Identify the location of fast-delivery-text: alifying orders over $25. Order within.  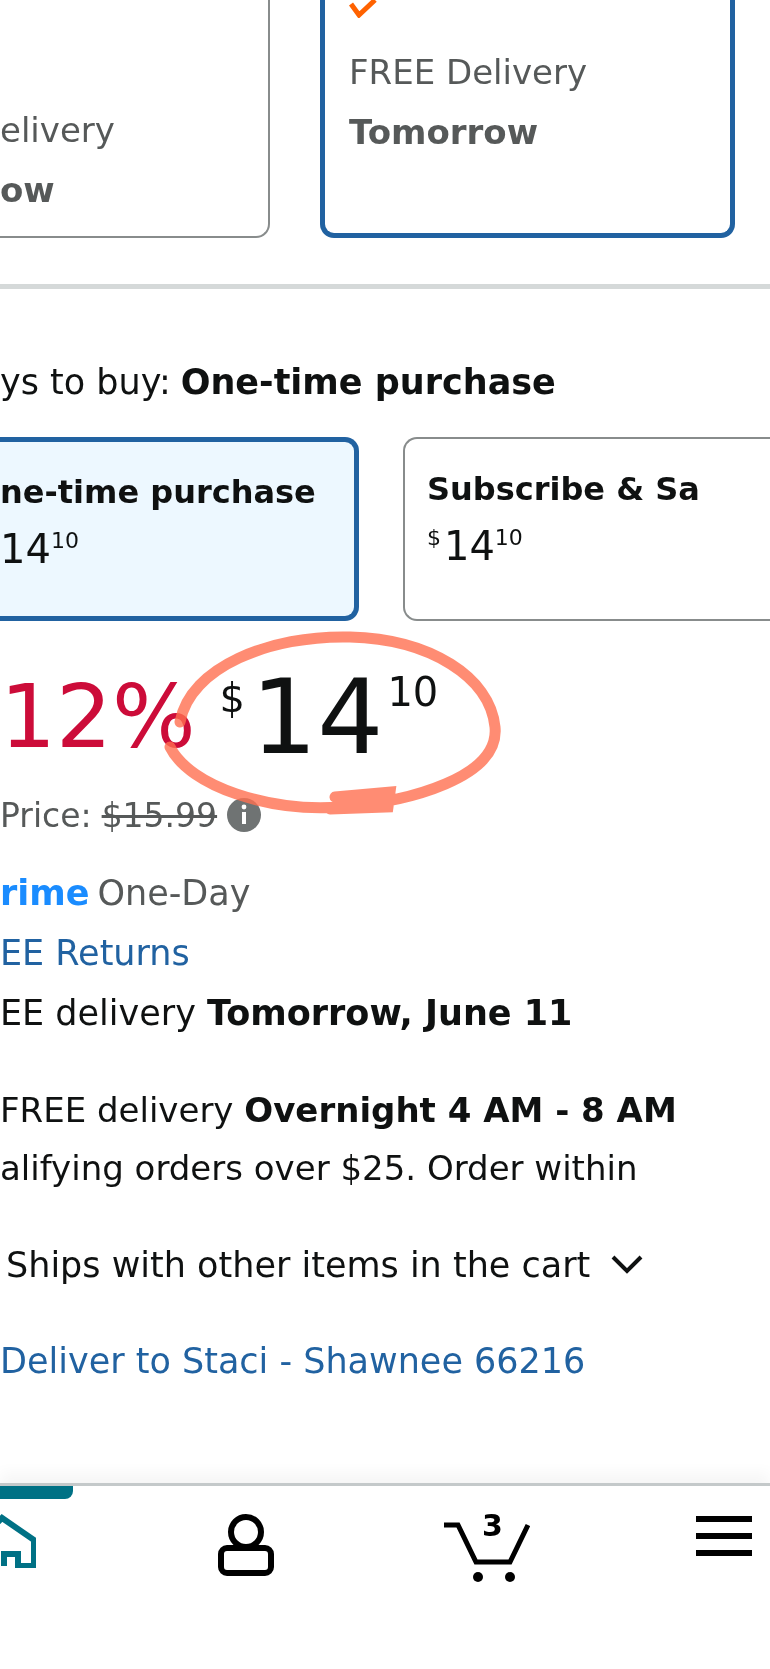
(319, 1168).